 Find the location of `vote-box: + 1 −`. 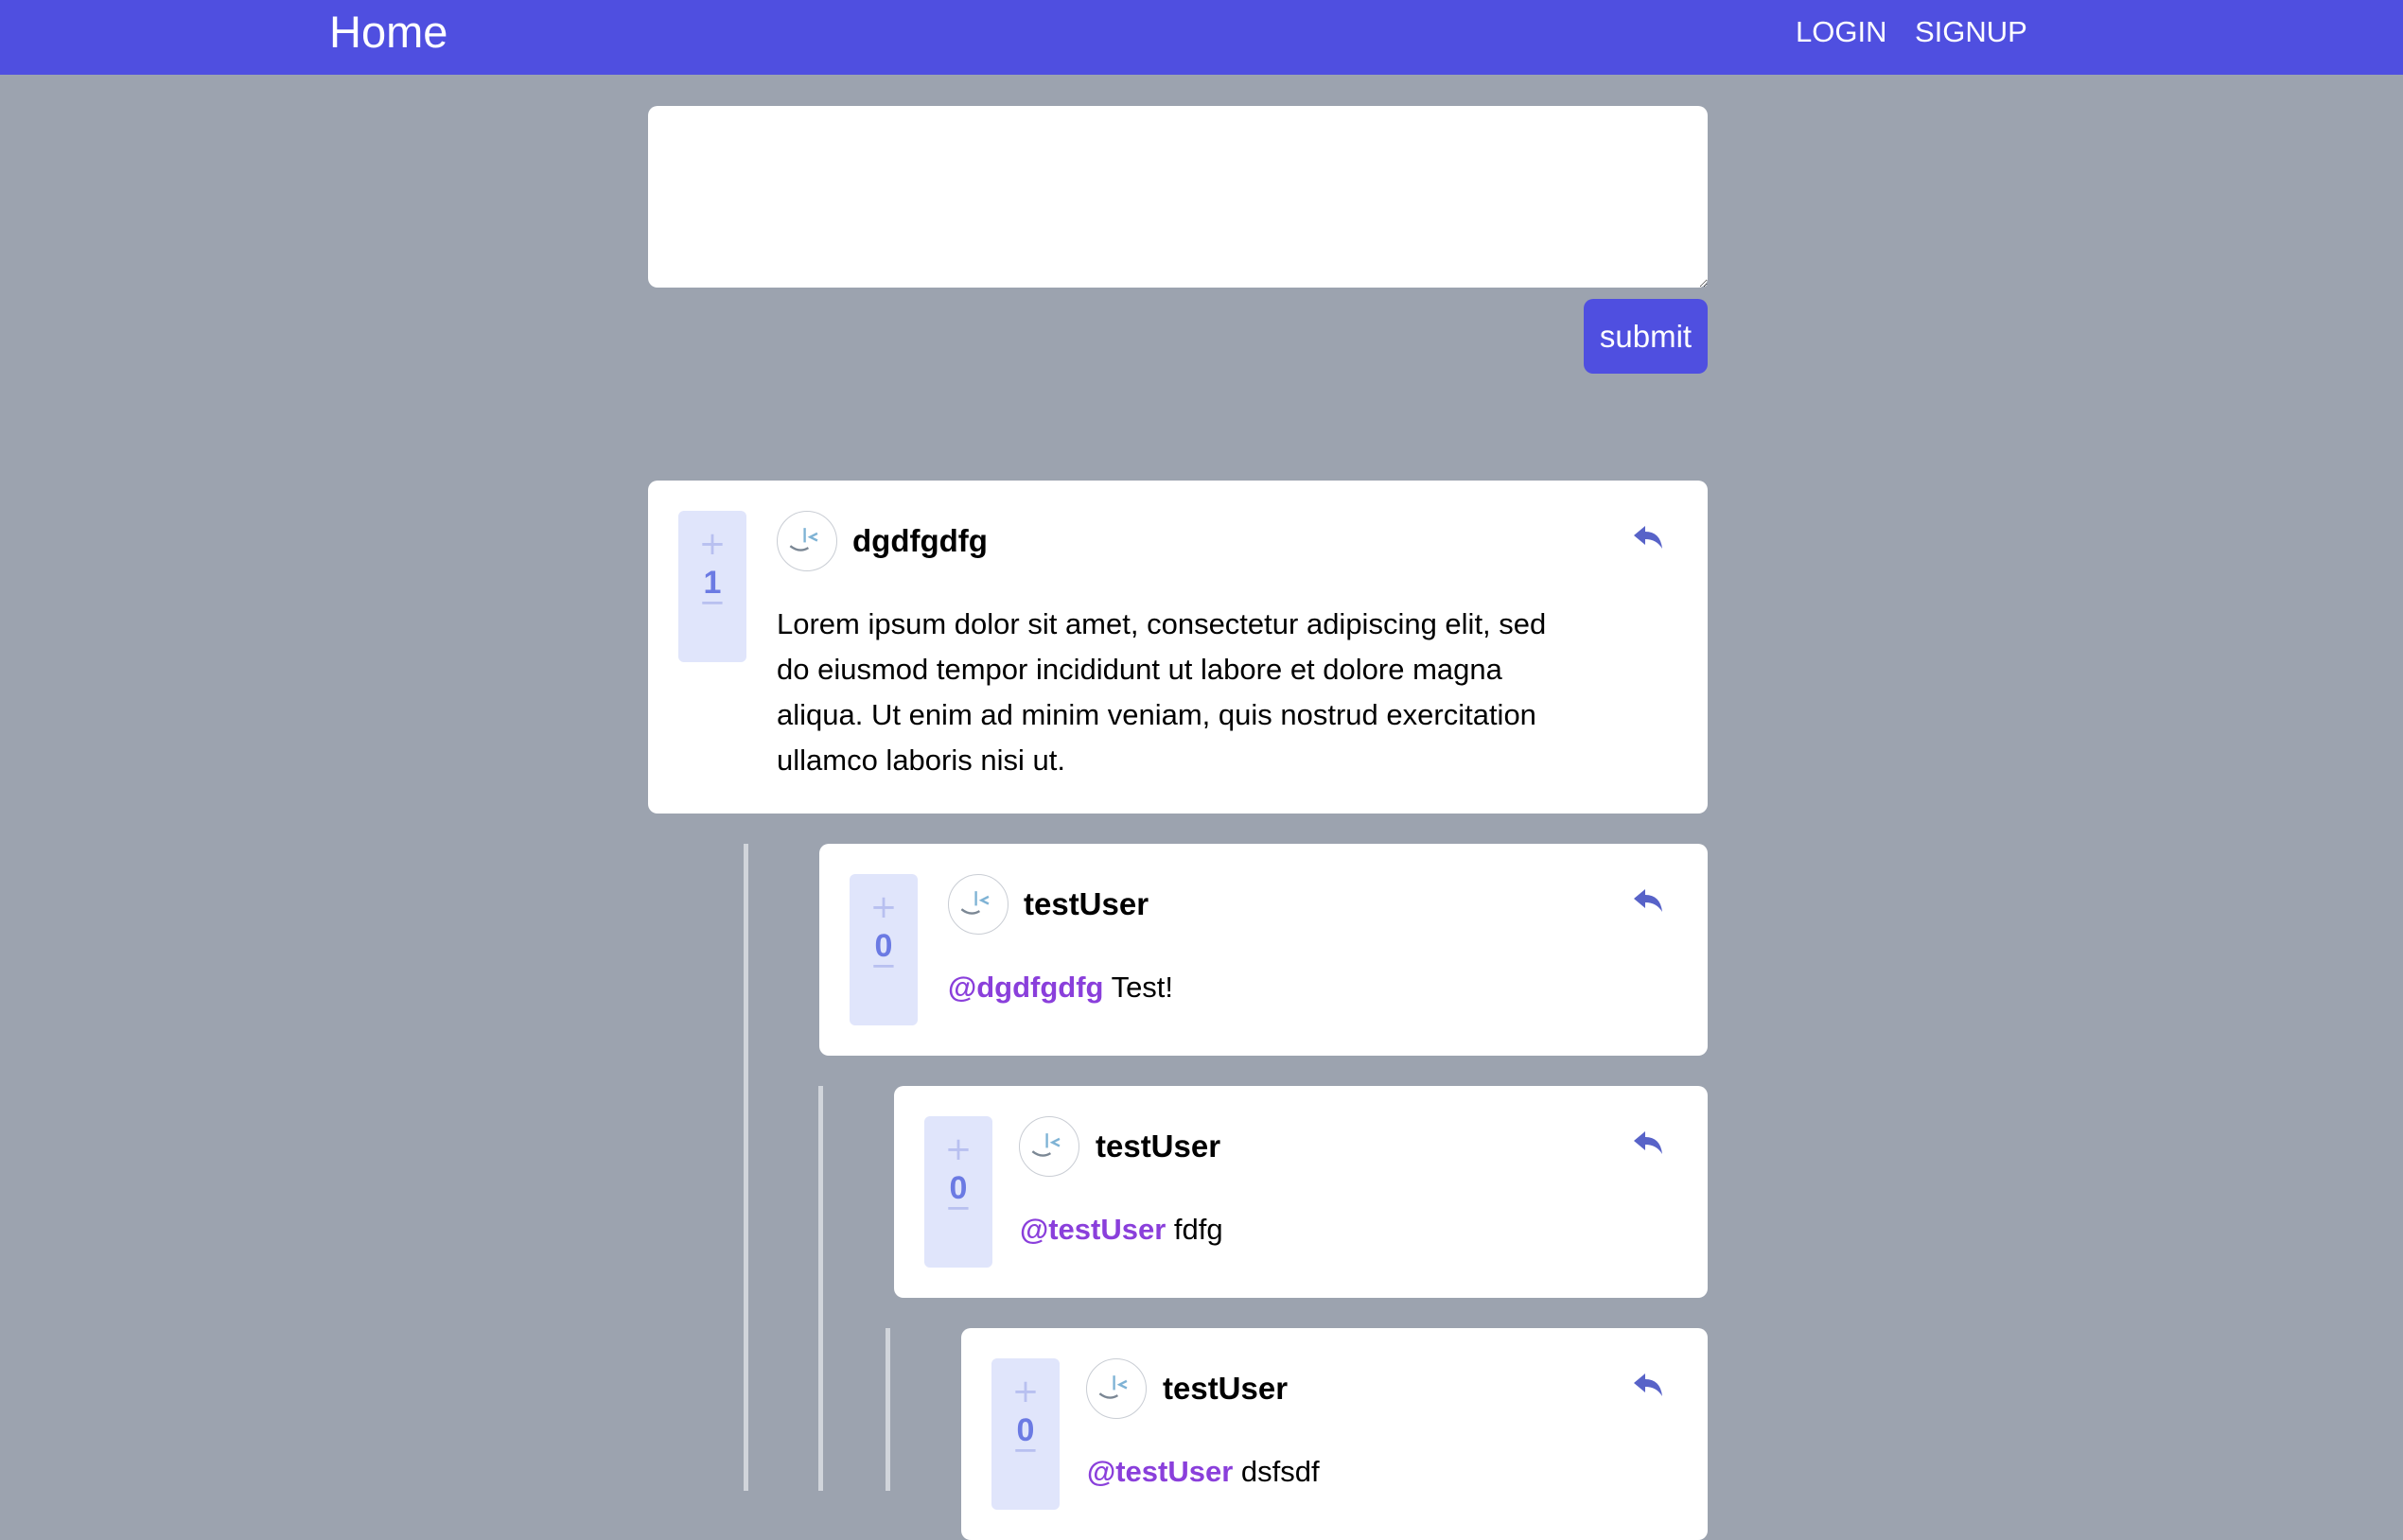

vote-box: + 1 − is located at coordinates (712, 586).